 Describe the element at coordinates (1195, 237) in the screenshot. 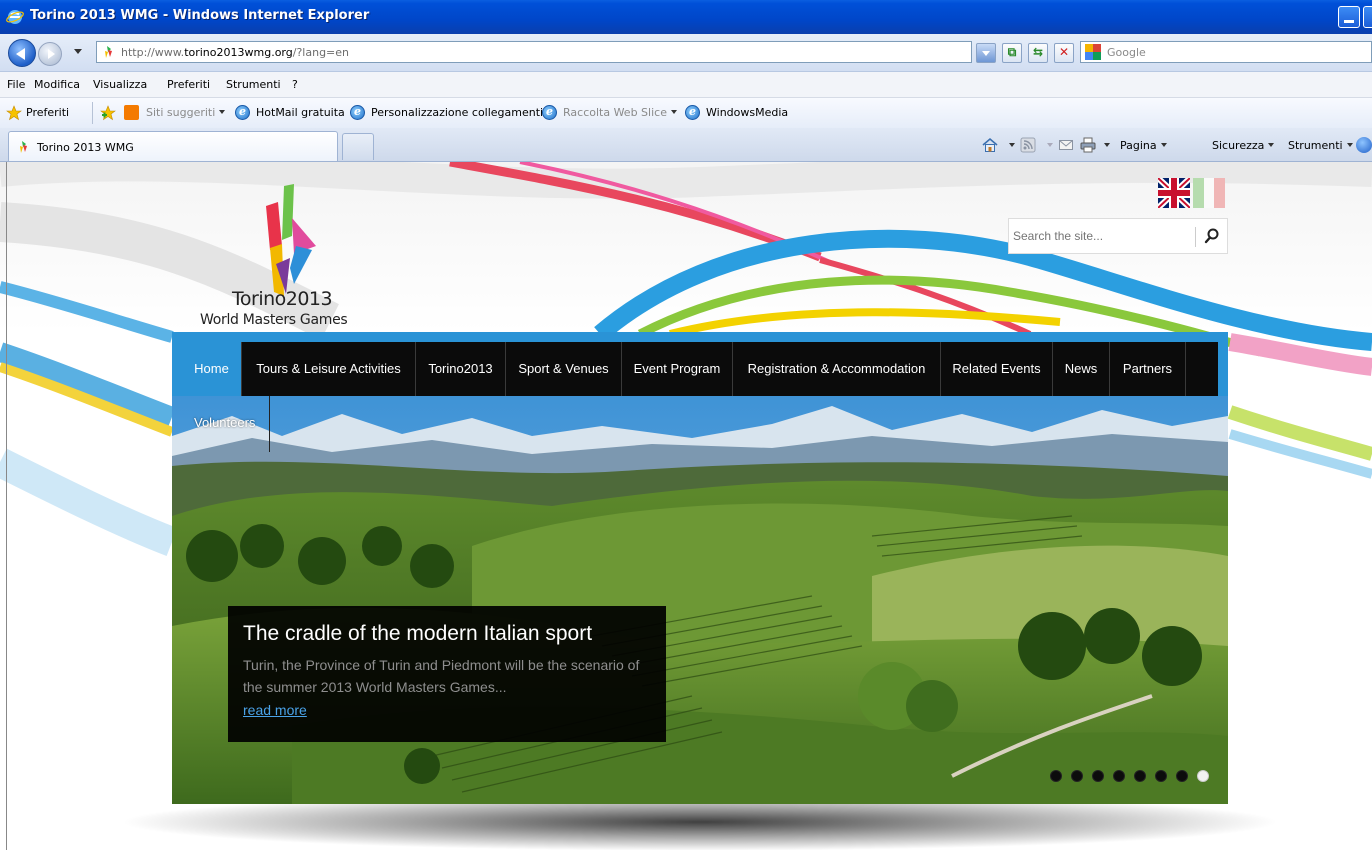

I see `search-separator` at that location.